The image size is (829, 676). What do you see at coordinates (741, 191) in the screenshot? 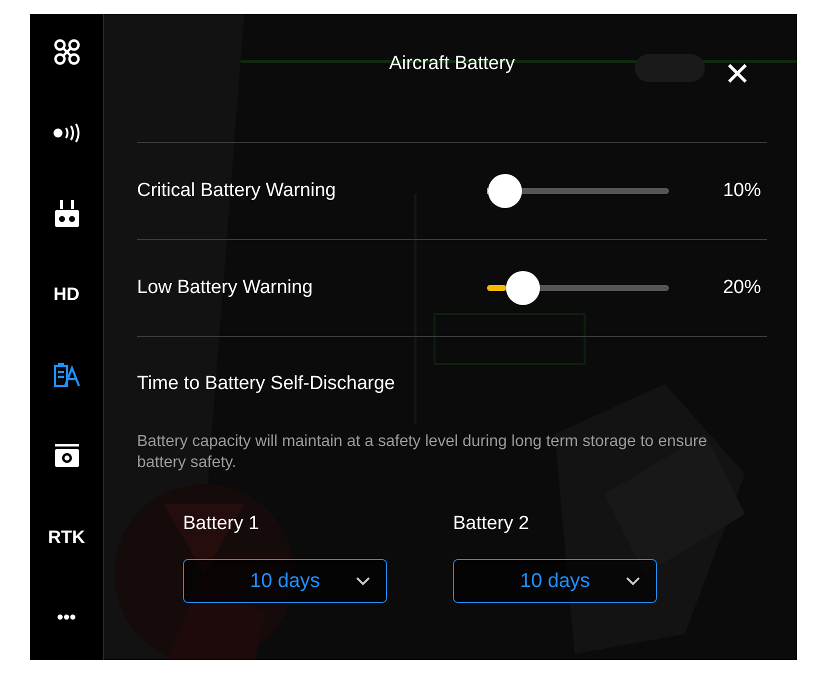
I see `slider-value: 10%` at bounding box center [741, 191].